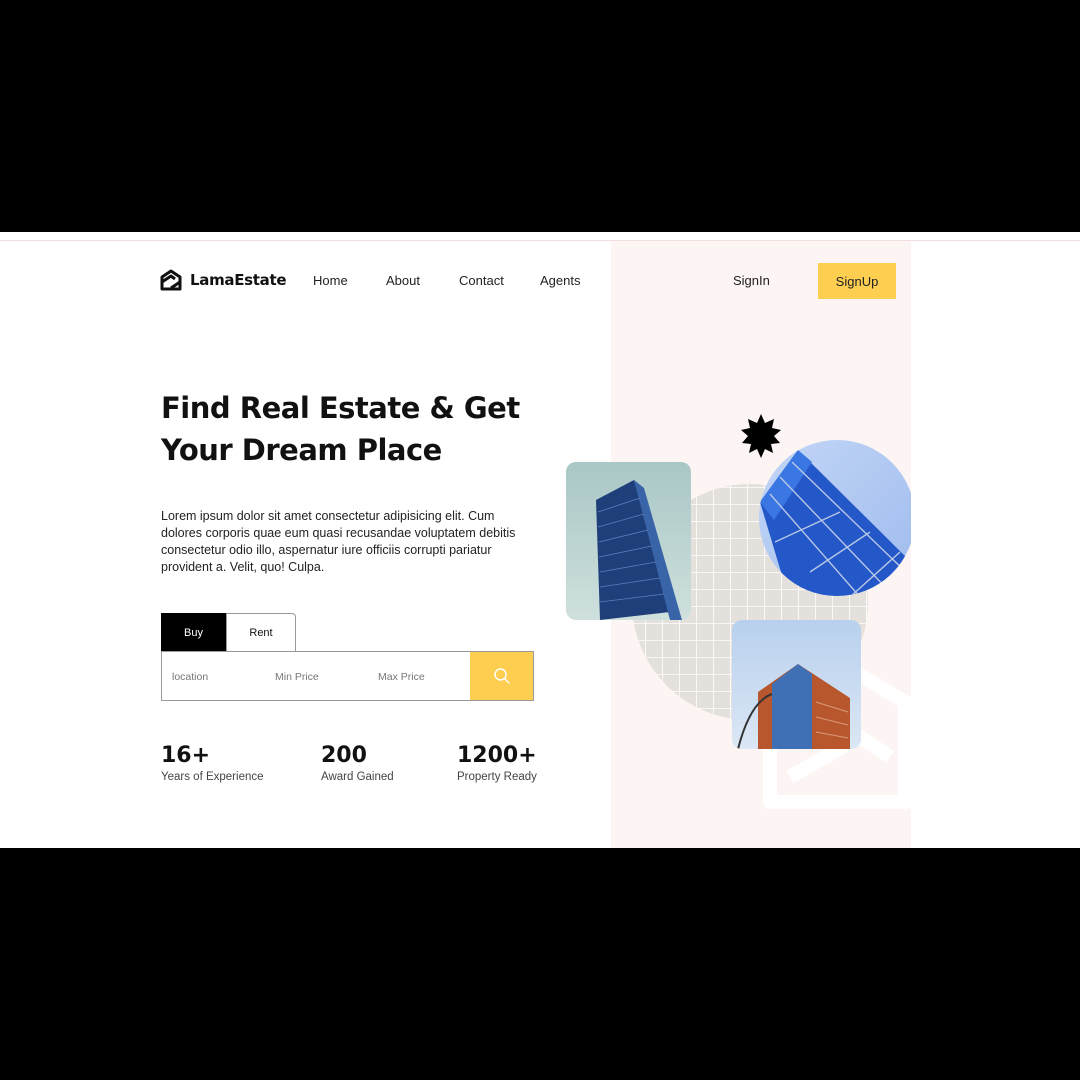  I want to click on stat-label: Award Gained, so click(357, 777).